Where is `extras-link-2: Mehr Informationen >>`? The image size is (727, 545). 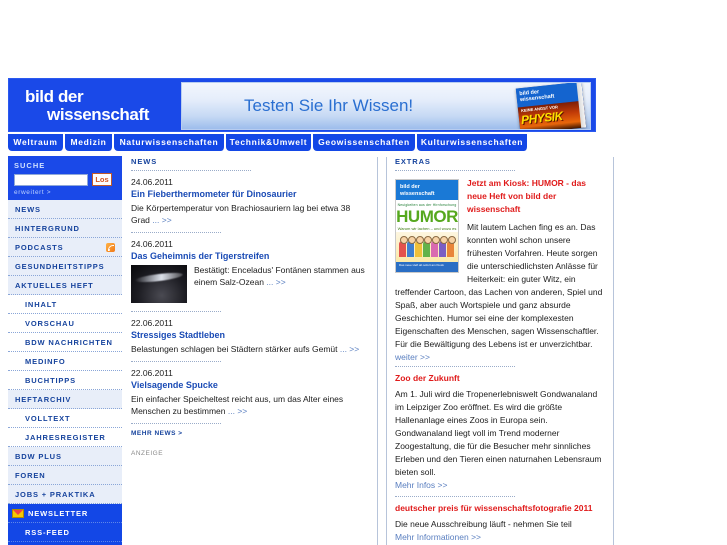
extras-link-2: Mehr Informationen >> is located at coordinates (500, 537).